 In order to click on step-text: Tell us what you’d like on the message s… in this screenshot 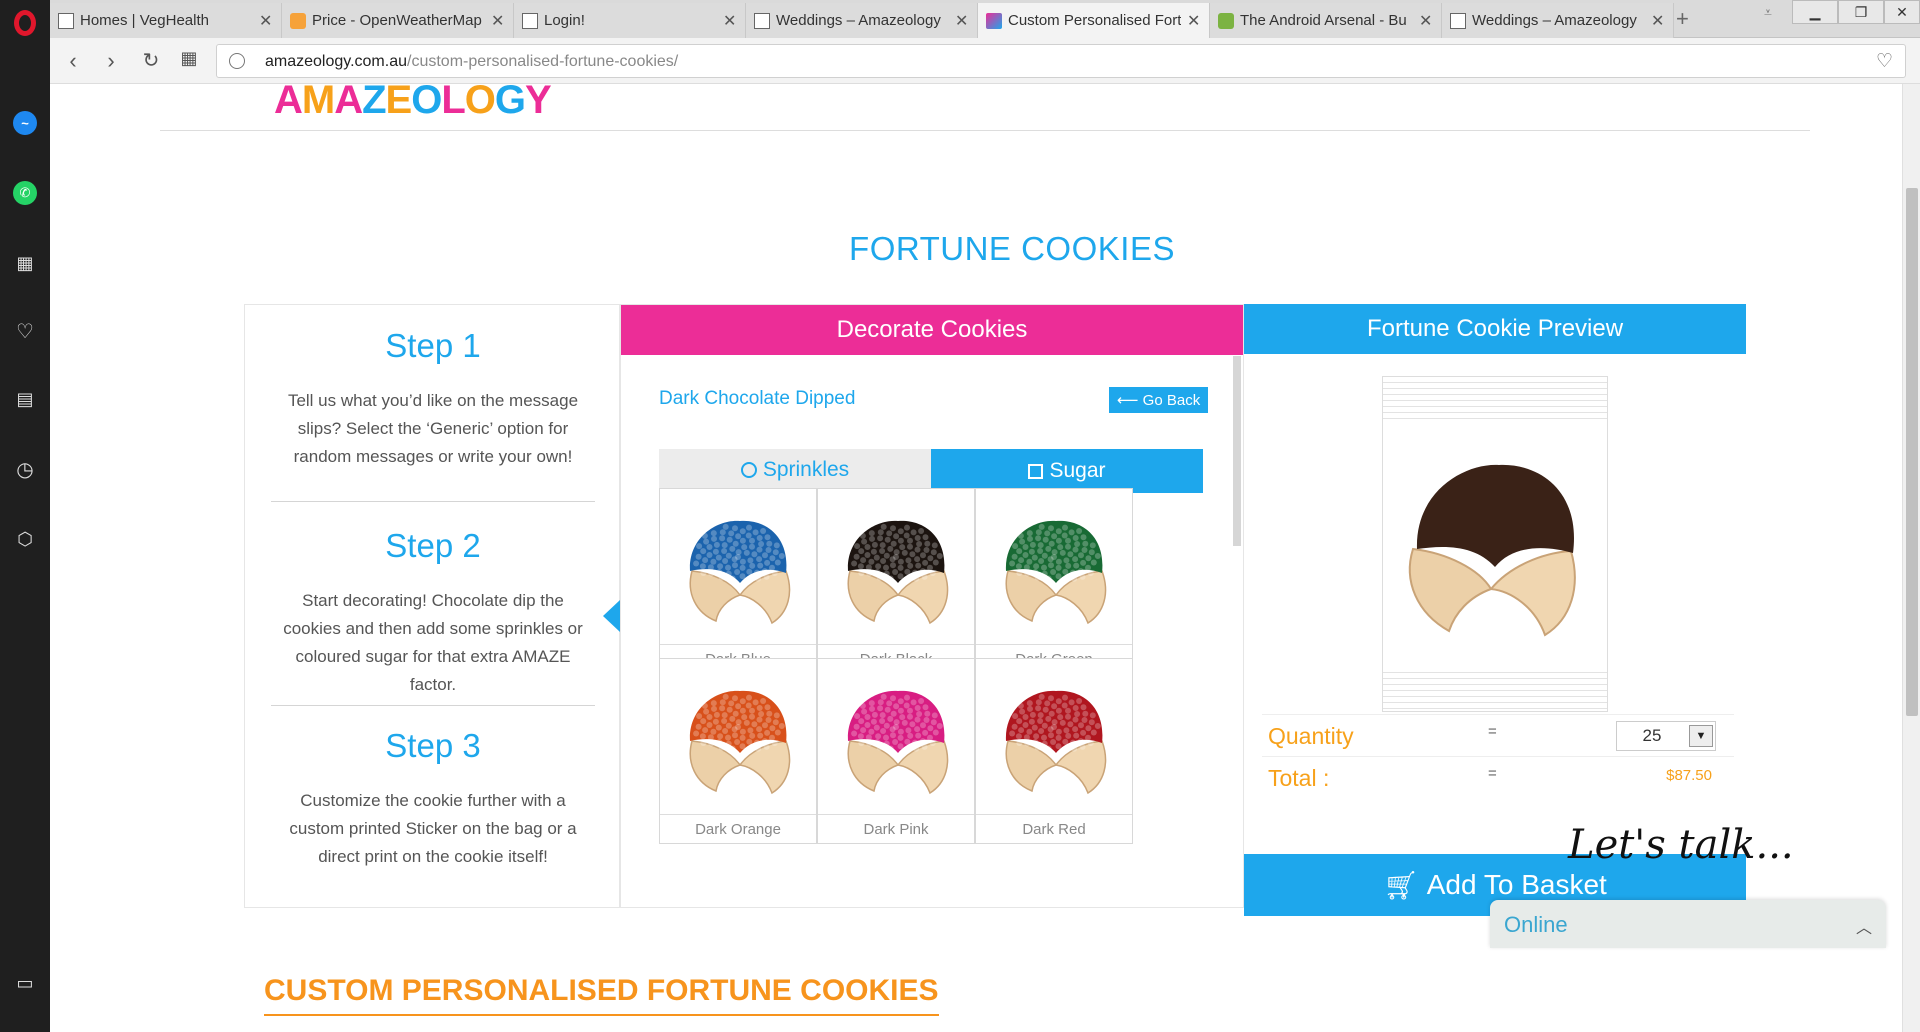, I will do `click(433, 428)`.